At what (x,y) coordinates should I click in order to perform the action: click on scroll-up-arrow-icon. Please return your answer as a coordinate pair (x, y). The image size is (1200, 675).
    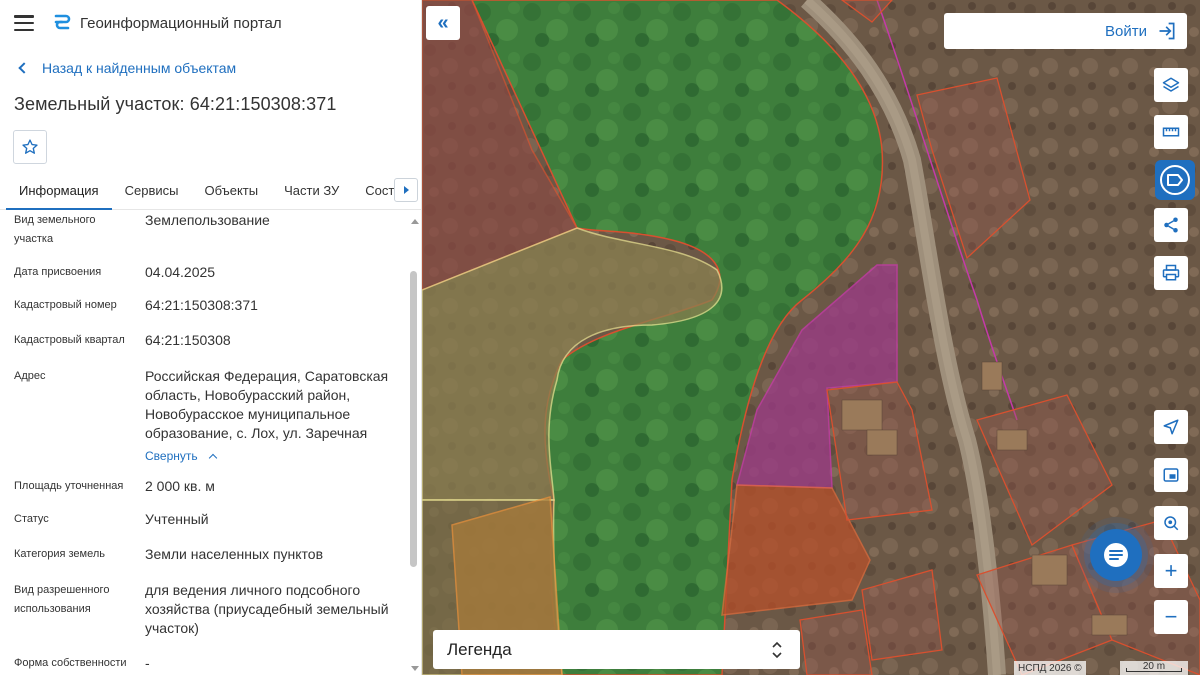
    Looking at the image, I should click on (415, 221).